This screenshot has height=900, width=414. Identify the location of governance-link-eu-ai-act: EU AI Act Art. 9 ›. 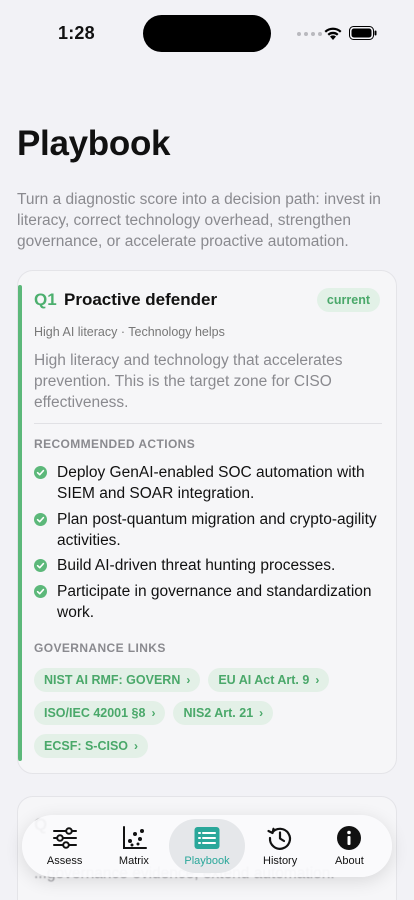
(269, 680).